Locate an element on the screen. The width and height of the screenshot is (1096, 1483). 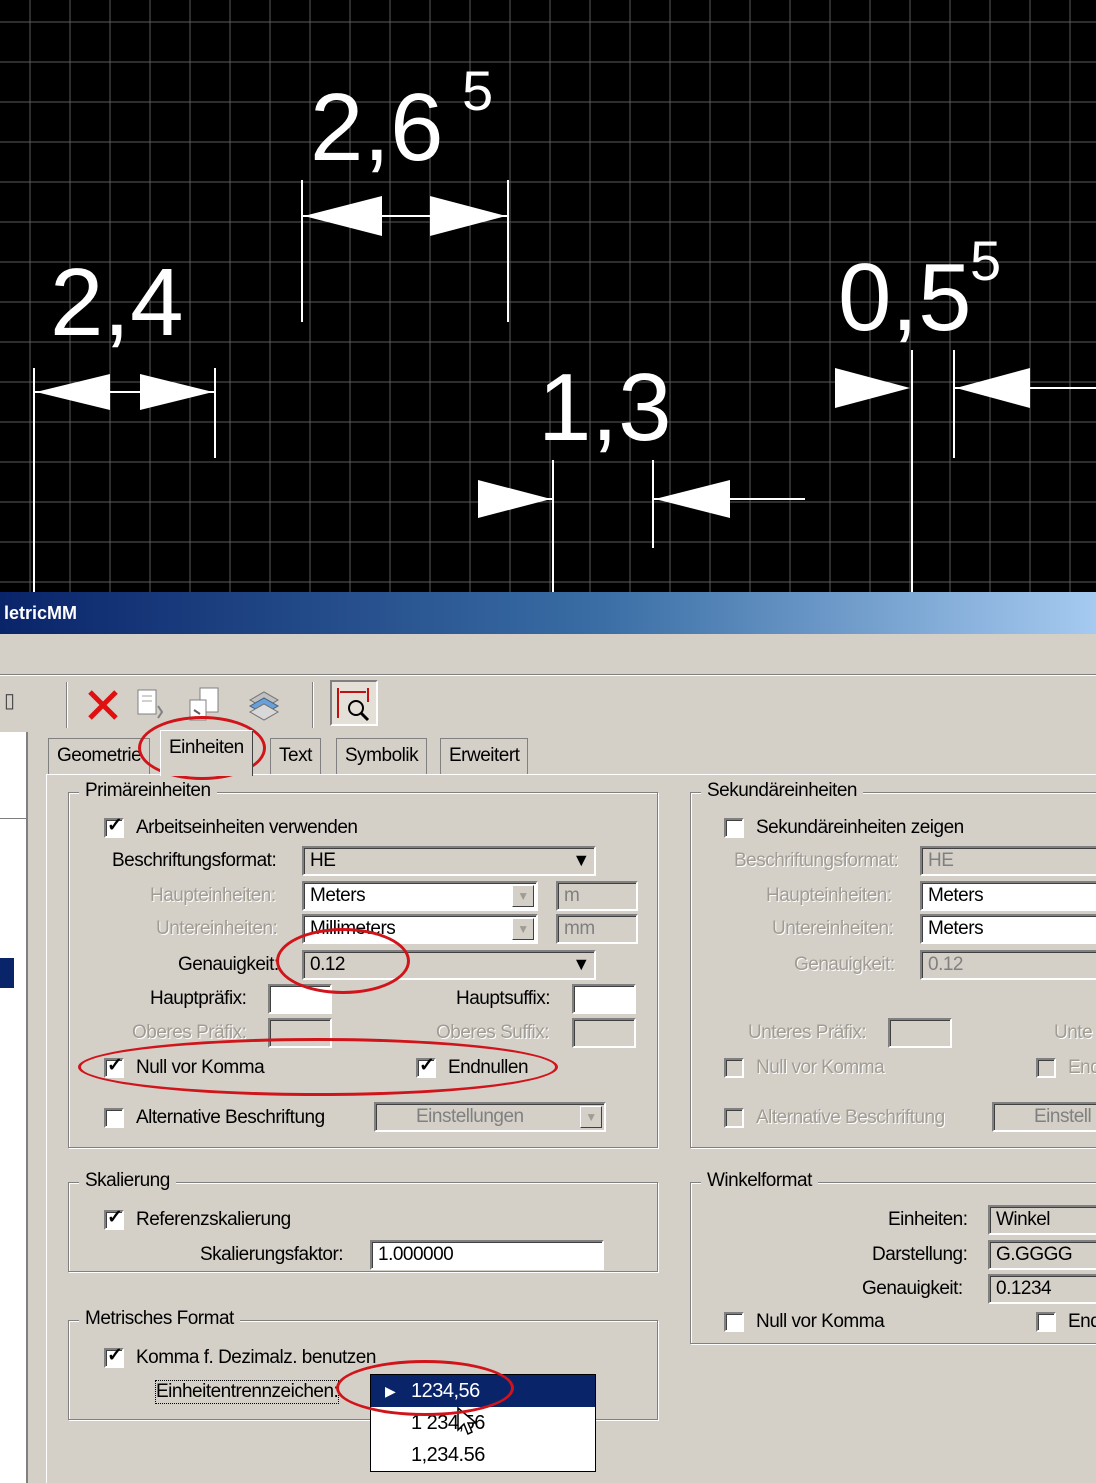
use-comma-checkbox: ✓ is located at coordinates (114, 1356).